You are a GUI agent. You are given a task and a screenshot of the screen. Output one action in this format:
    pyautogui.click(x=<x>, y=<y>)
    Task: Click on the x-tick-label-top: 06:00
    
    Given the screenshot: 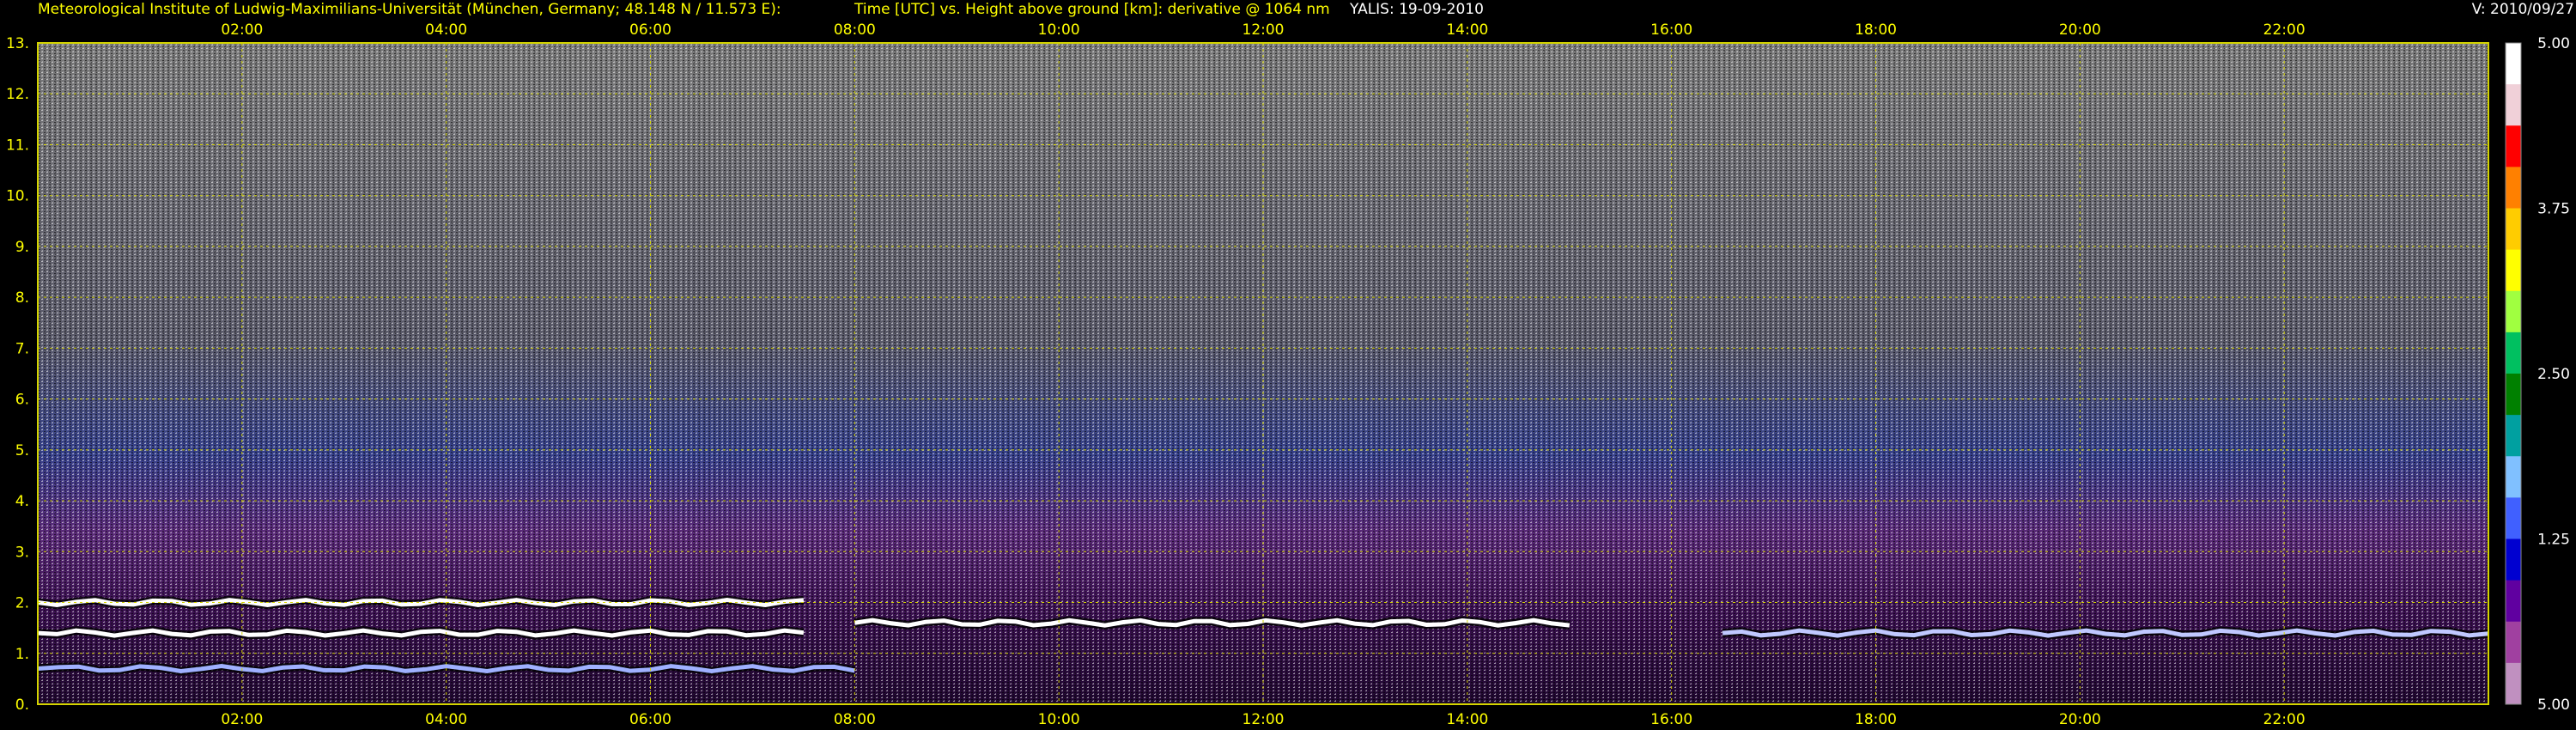 What is the action you would take?
    pyautogui.click(x=650, y=30)
    